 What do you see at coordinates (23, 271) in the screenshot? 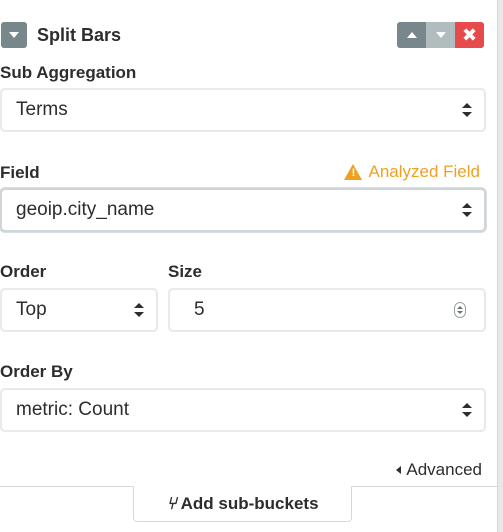
I see `order-label: Order` at bounding box center [23, 271].